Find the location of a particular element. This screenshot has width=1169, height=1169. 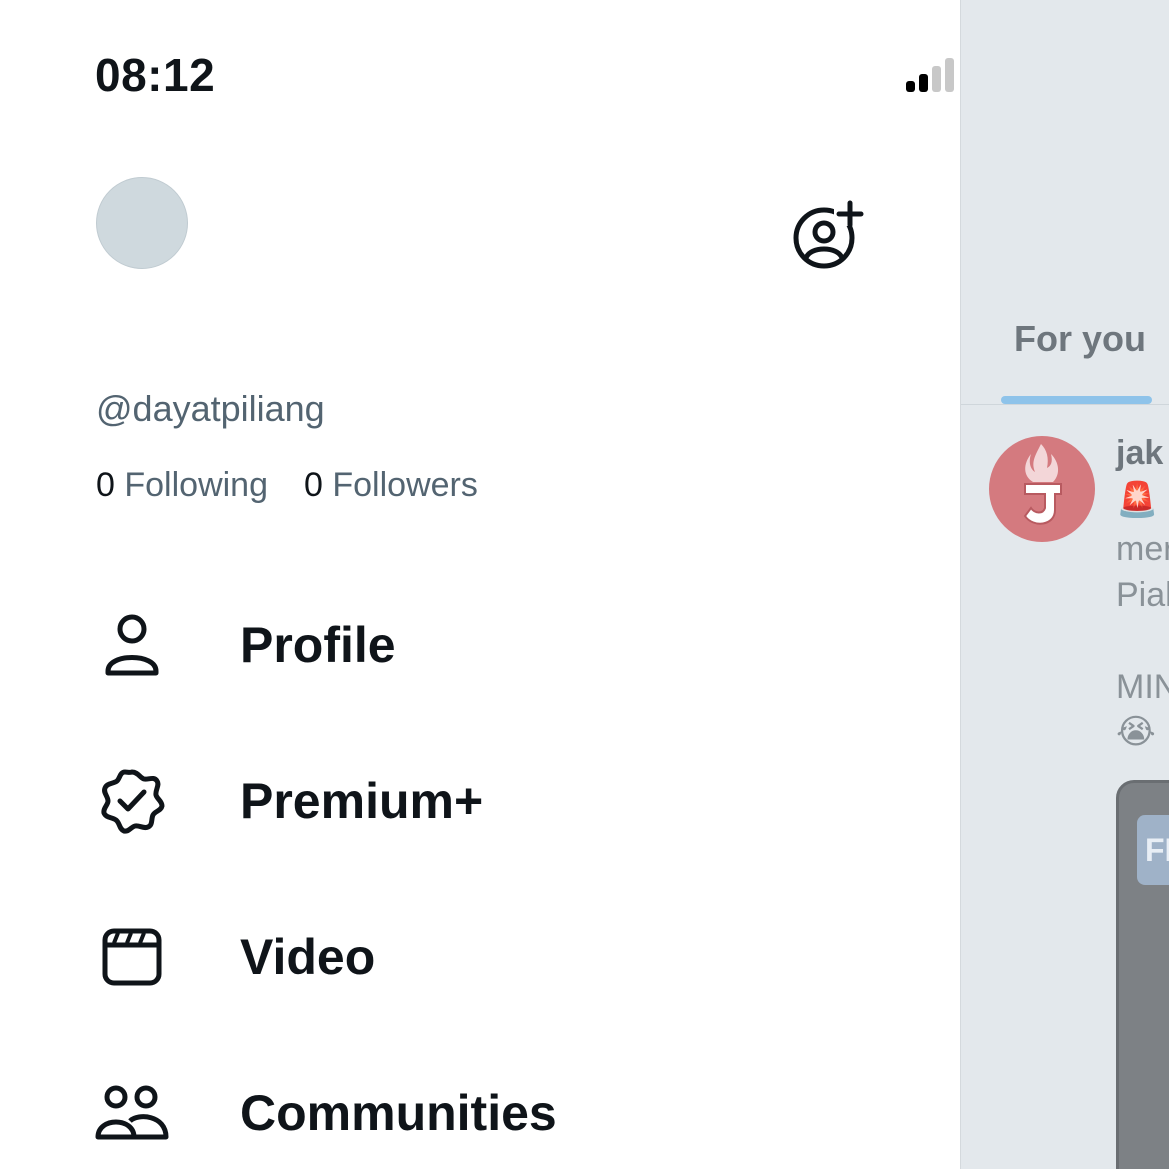

following-label: Following is located at coordinates (196, 485).